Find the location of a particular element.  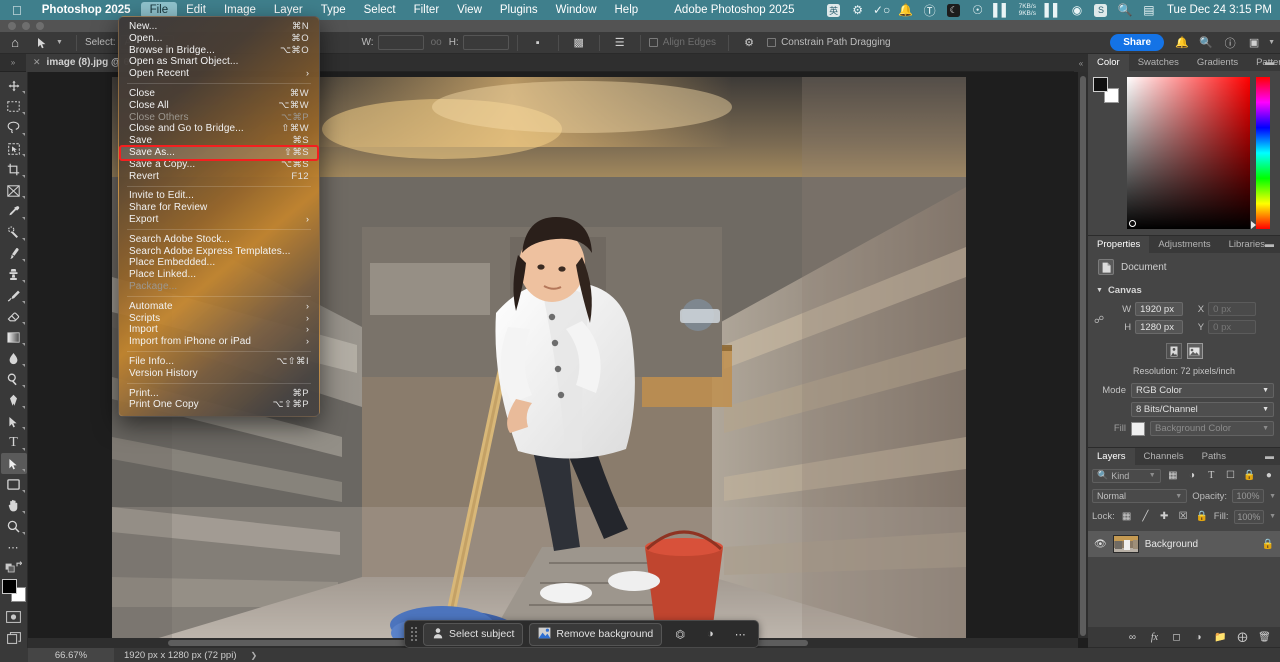

menu-item-import: Import › is located at coordinates (219, 330).